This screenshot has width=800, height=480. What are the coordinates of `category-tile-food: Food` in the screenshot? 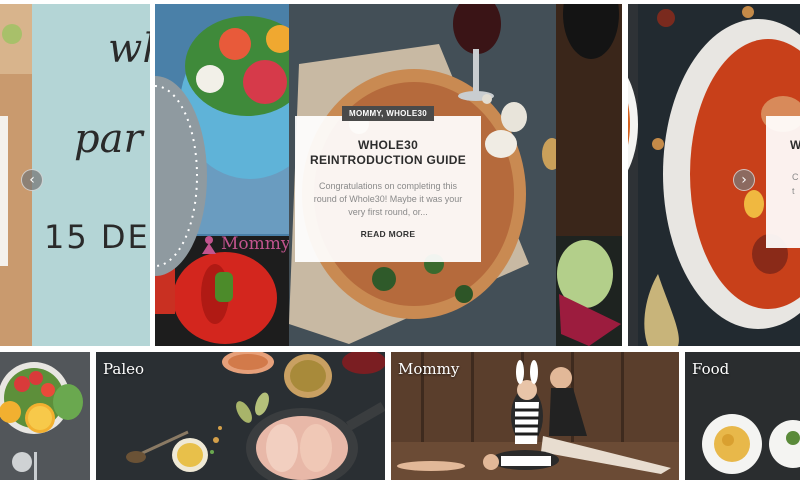 It's located at (742, 416).